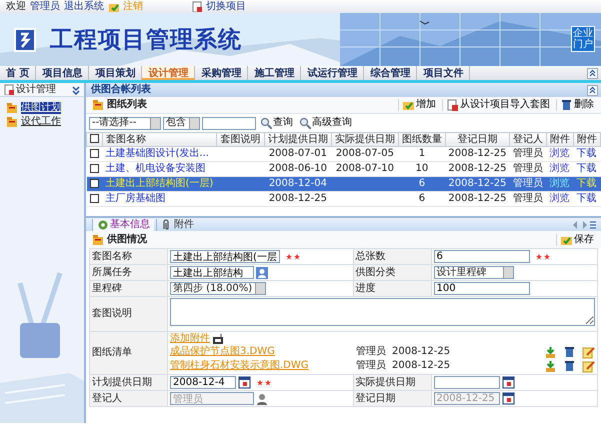 The width and height of the screenshot is (601, 426). I want to click on text-area, so click(382, 312).